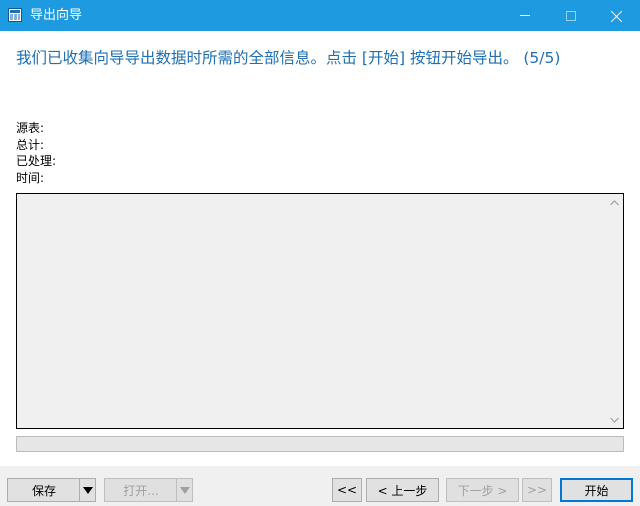 The width and height of the screenshot is (640, 506). Describe the element at coordinates (596, 490) in the screenshot. I see `start-button: 开始` at that location.